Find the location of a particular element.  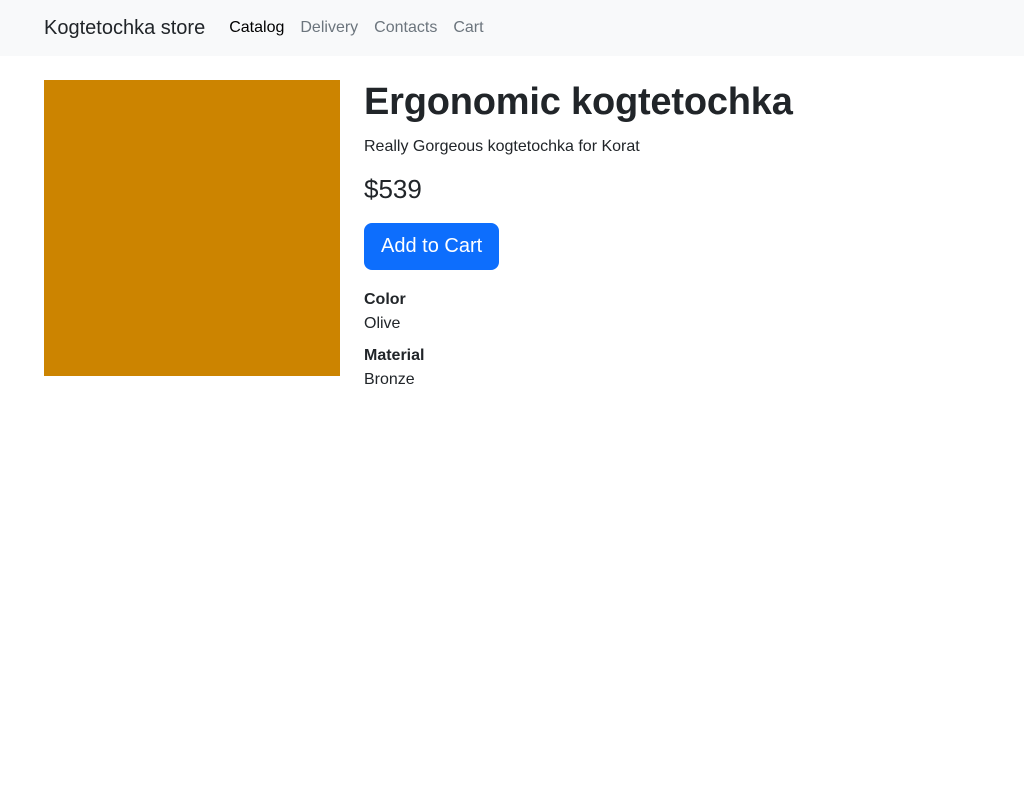

nav-link-contacts: Contacts is located at coordinates (405, 28).